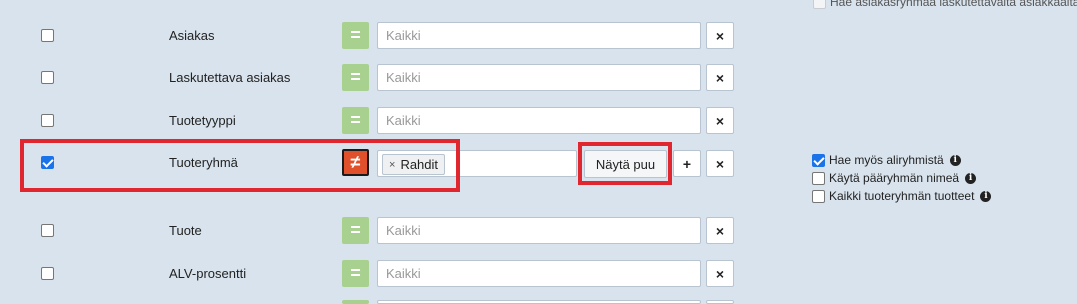 This screenshot has height=304, width=1077. I want to click on option-use-parent-name: Käytä pääryhmän nimeä i, so click(894, 178).